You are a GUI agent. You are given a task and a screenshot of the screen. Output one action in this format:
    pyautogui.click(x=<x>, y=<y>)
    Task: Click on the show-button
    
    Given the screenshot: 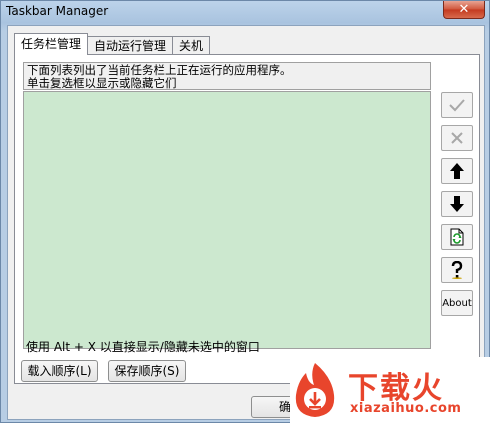 What is the action you would take?
    pyautogui.click(x=457, y=105)
    